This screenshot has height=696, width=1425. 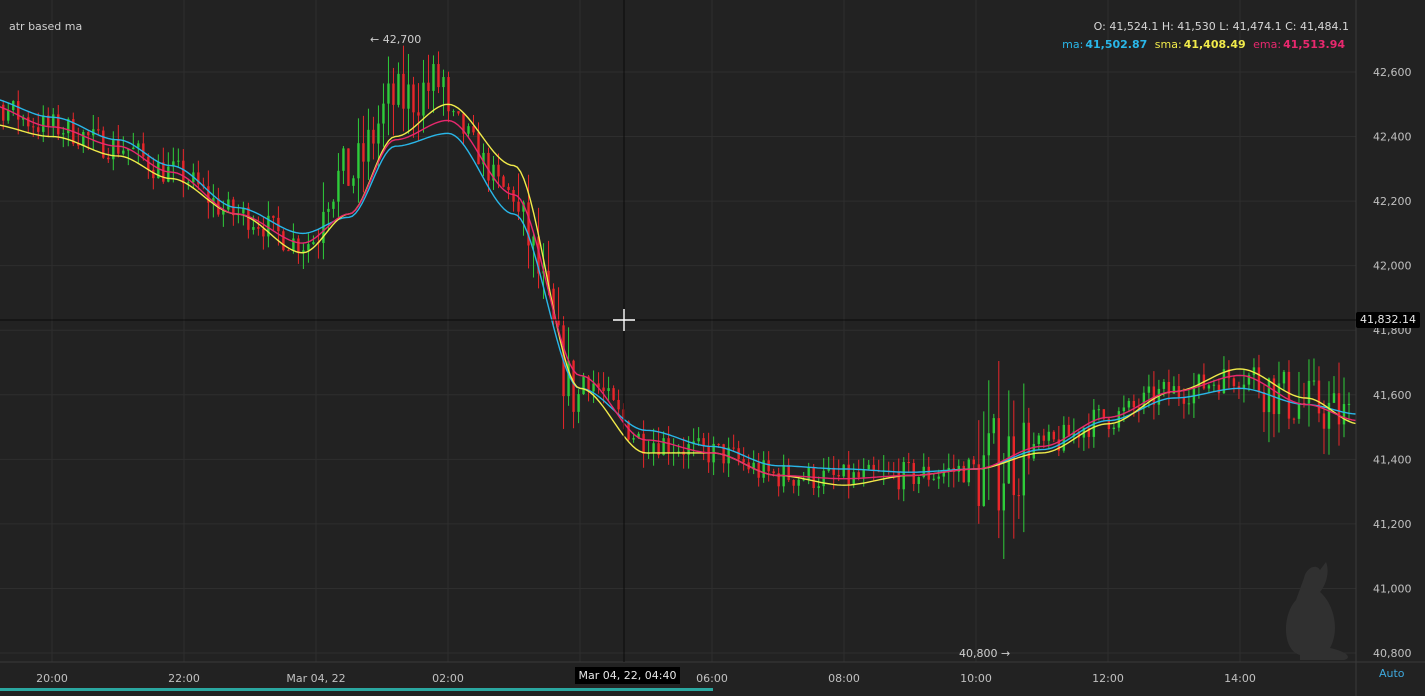 I want to click on x-tick-label: 02:00, so click(x=448, y=678).